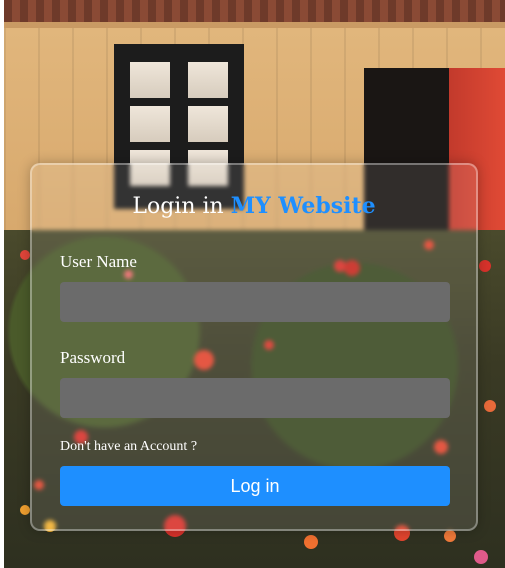 The image size is (505, 568). Describe the element at coordinates (303, 206) in the screenshot. I see `brand-name: MY Website` at that location.